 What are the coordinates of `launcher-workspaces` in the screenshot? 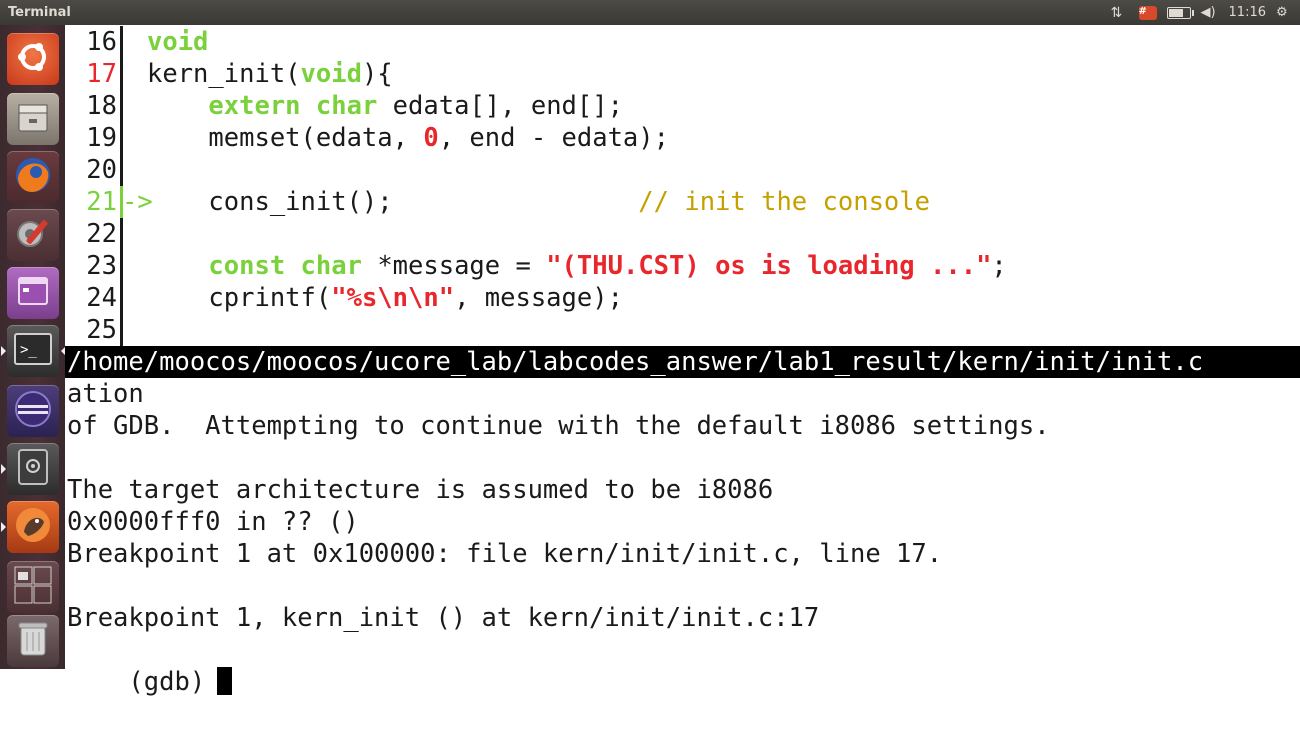 It's located at (33, 587).